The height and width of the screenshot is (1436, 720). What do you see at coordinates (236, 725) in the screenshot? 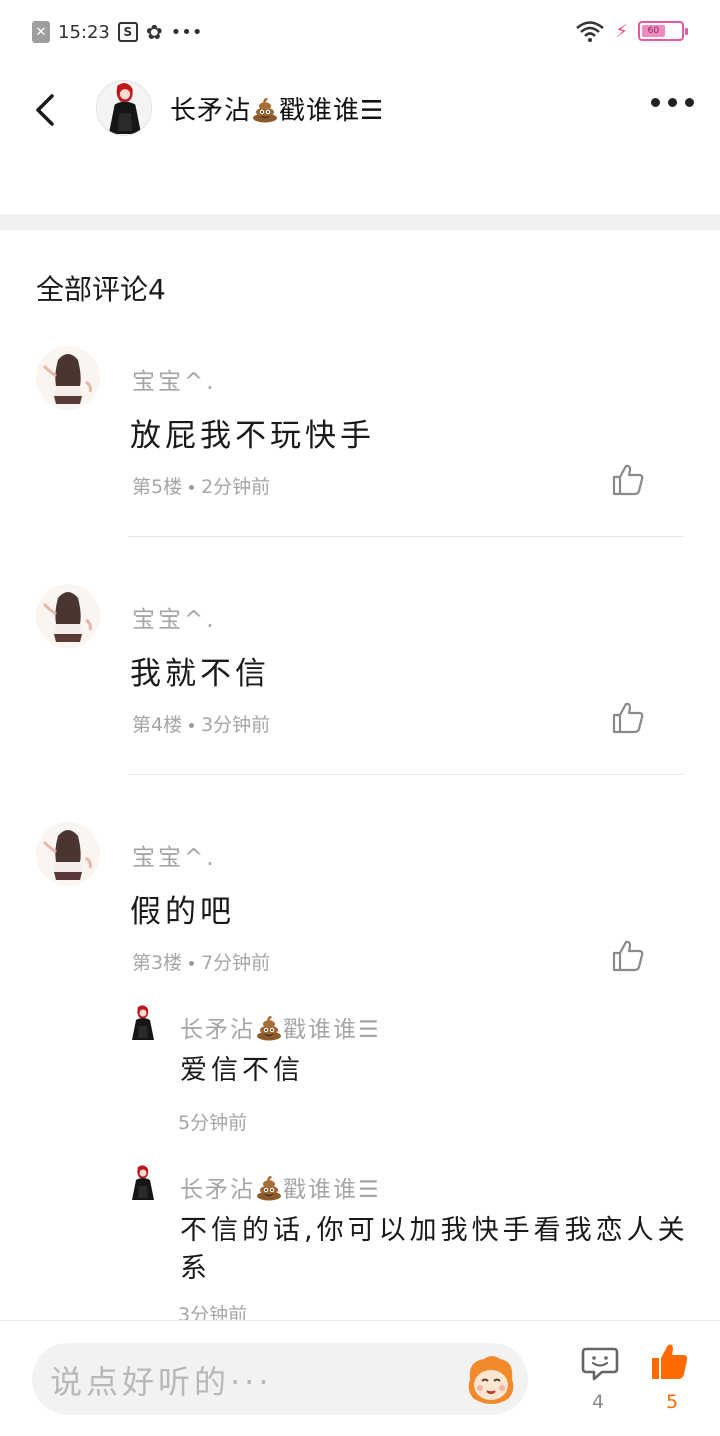
I see `comment-time: 3分钟前` at bounding box center [236, 725].